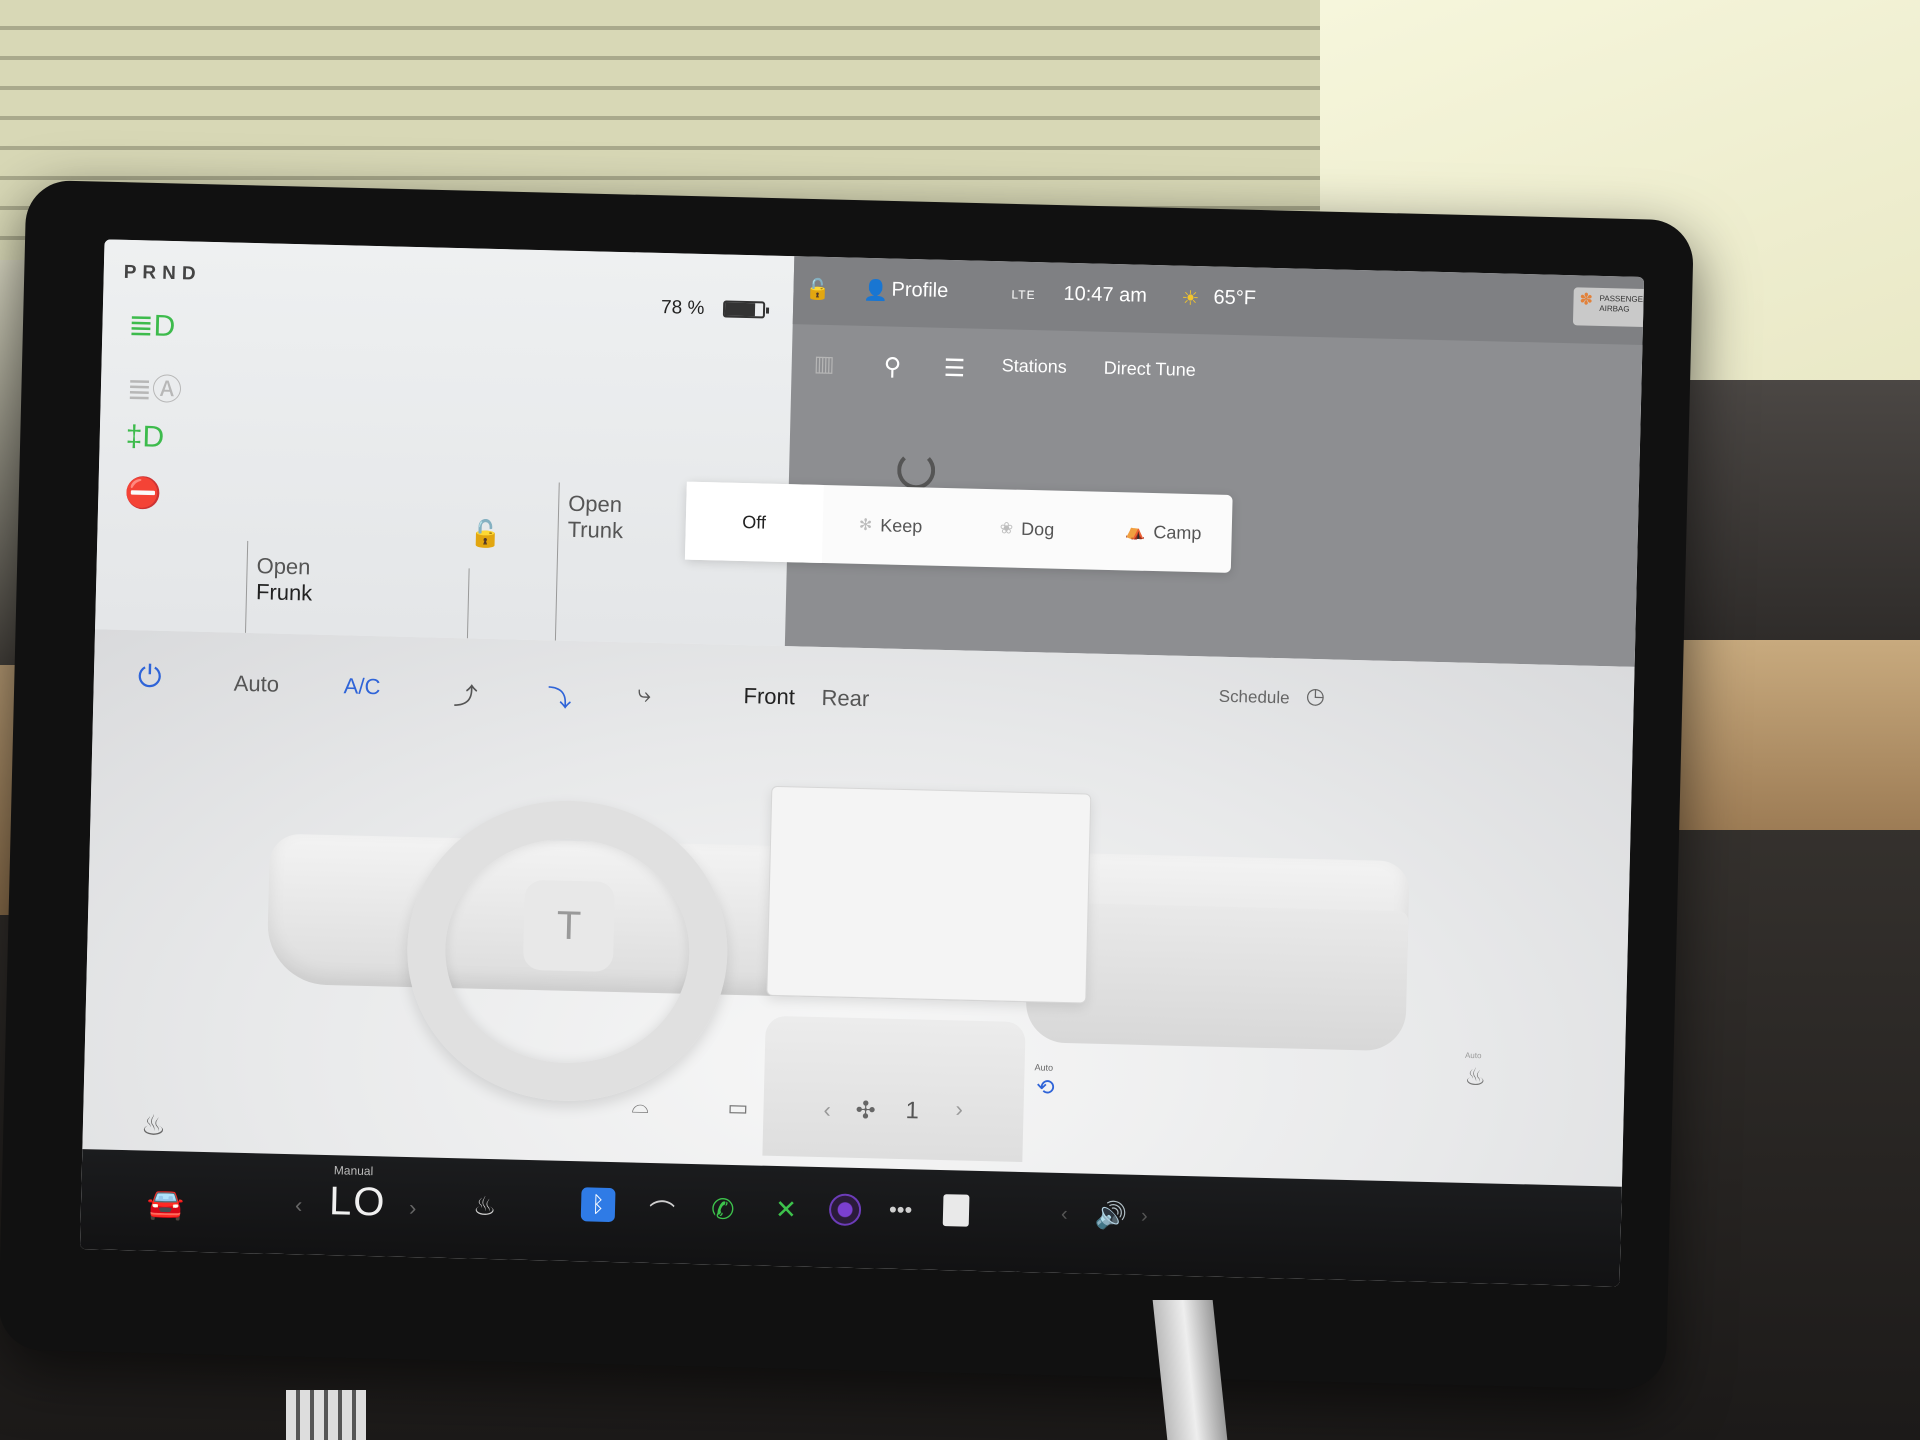 The width and height of the screenshot is (1920, 1440). Describe the element at coordinates (1023, 295) in the screenshot. I see `lte-signal: LTE` at that location.